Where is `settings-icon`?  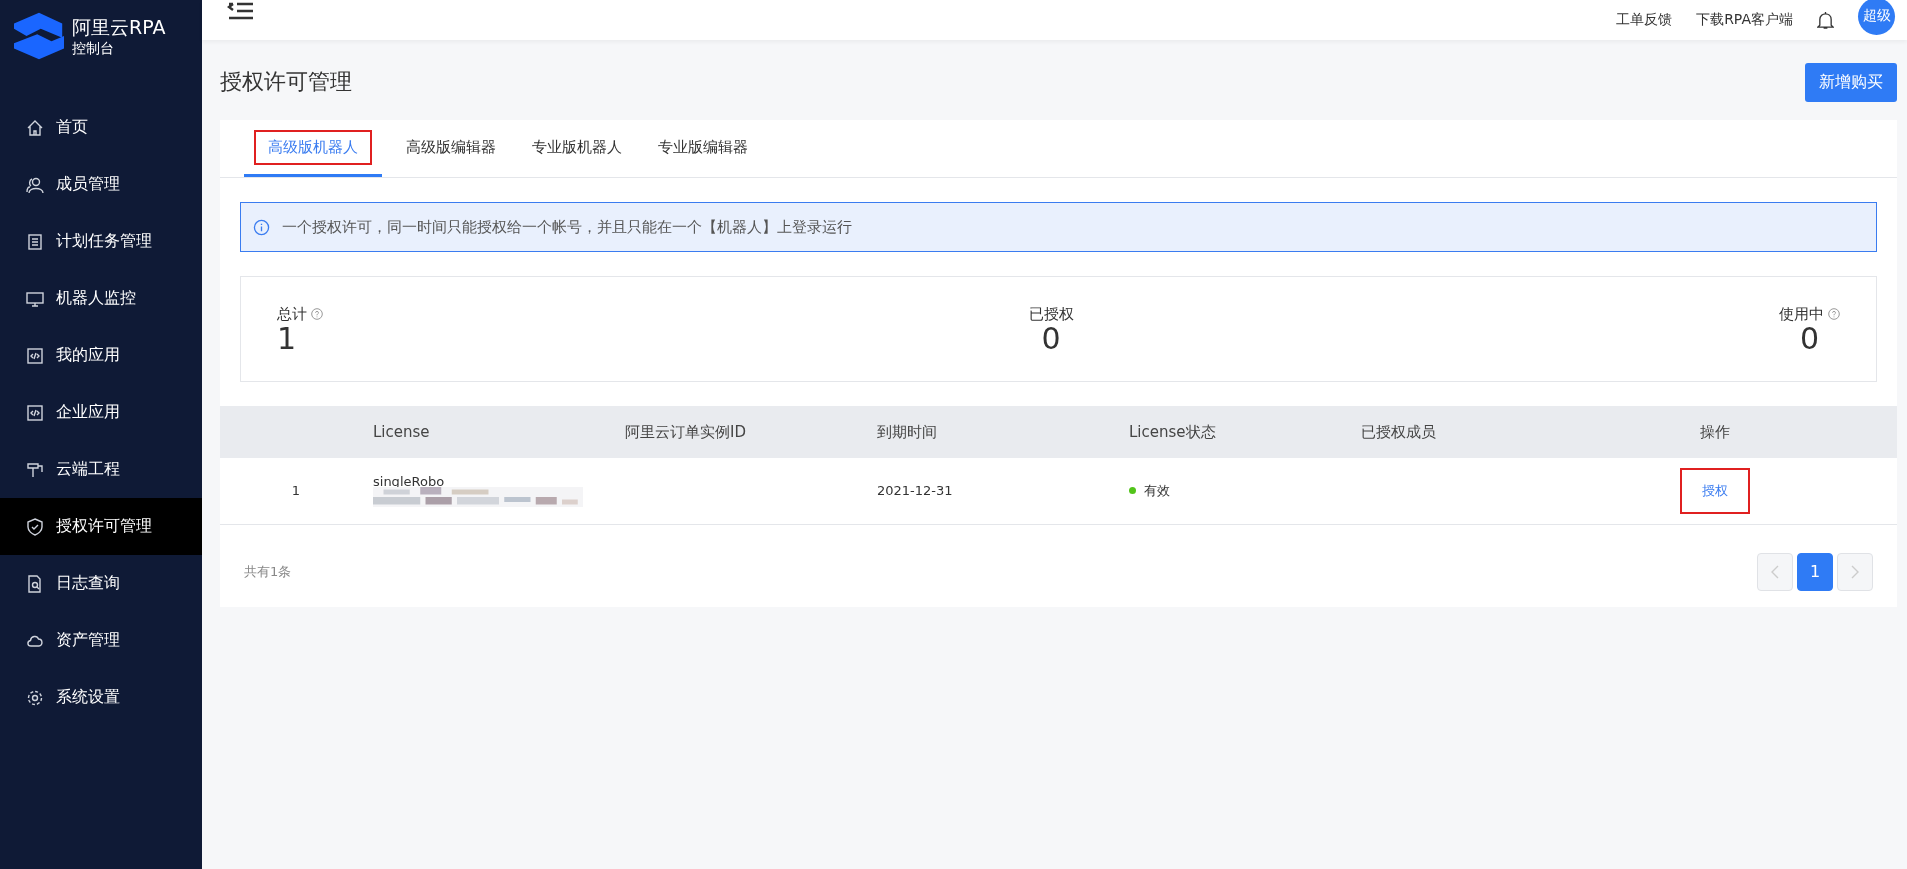
settings-icon is located at coordinates (35, 697).